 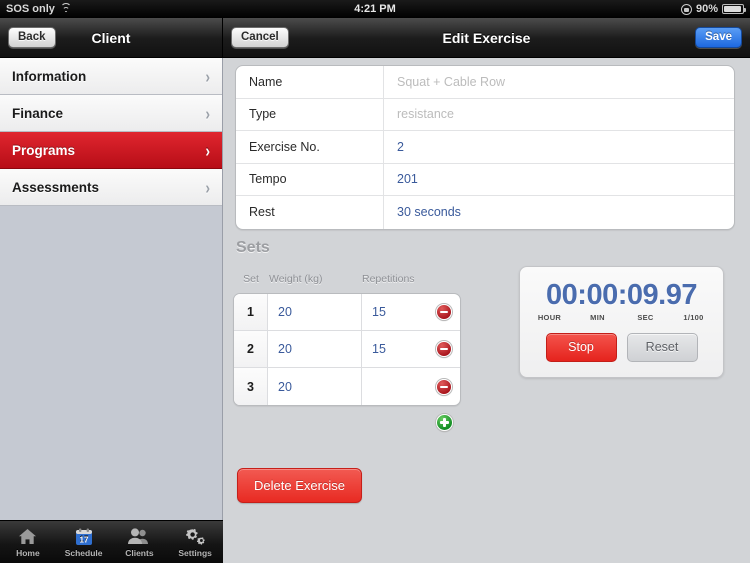 I want to click on repetitions-input, so click(x=399, y=386).